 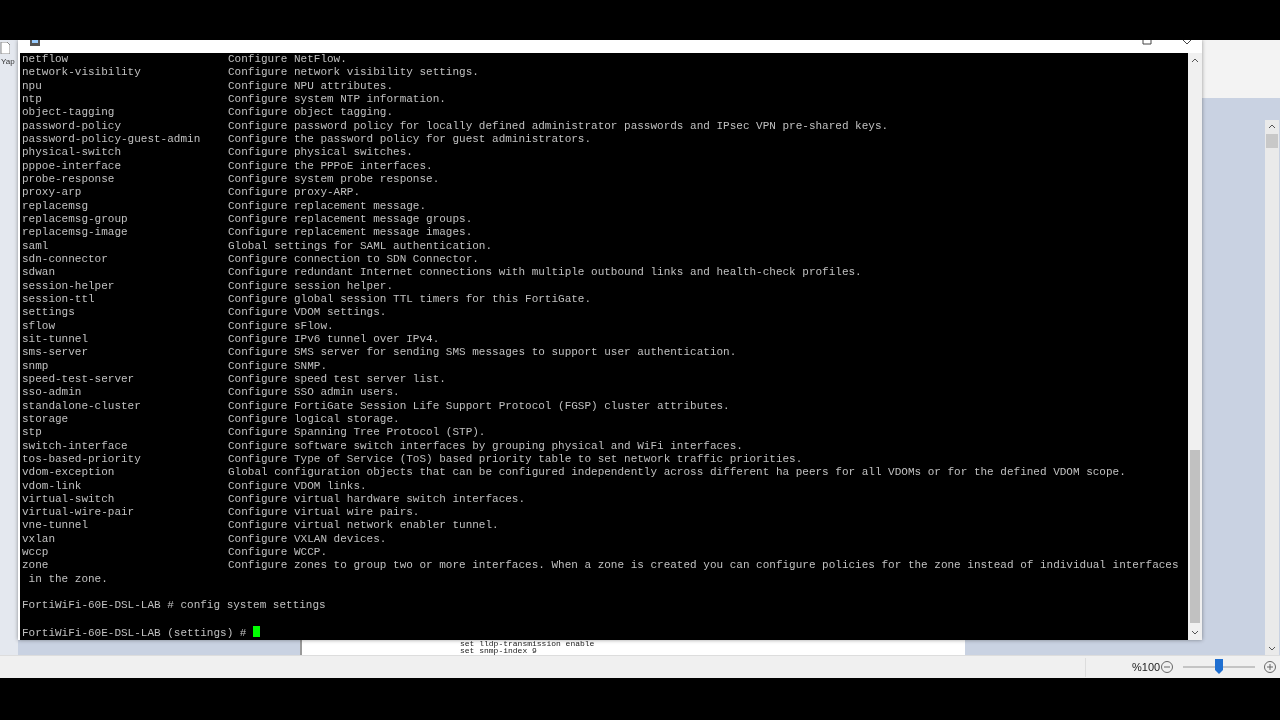 I want to click on command-description: Configure object tagging., so click(x=311, y=113).